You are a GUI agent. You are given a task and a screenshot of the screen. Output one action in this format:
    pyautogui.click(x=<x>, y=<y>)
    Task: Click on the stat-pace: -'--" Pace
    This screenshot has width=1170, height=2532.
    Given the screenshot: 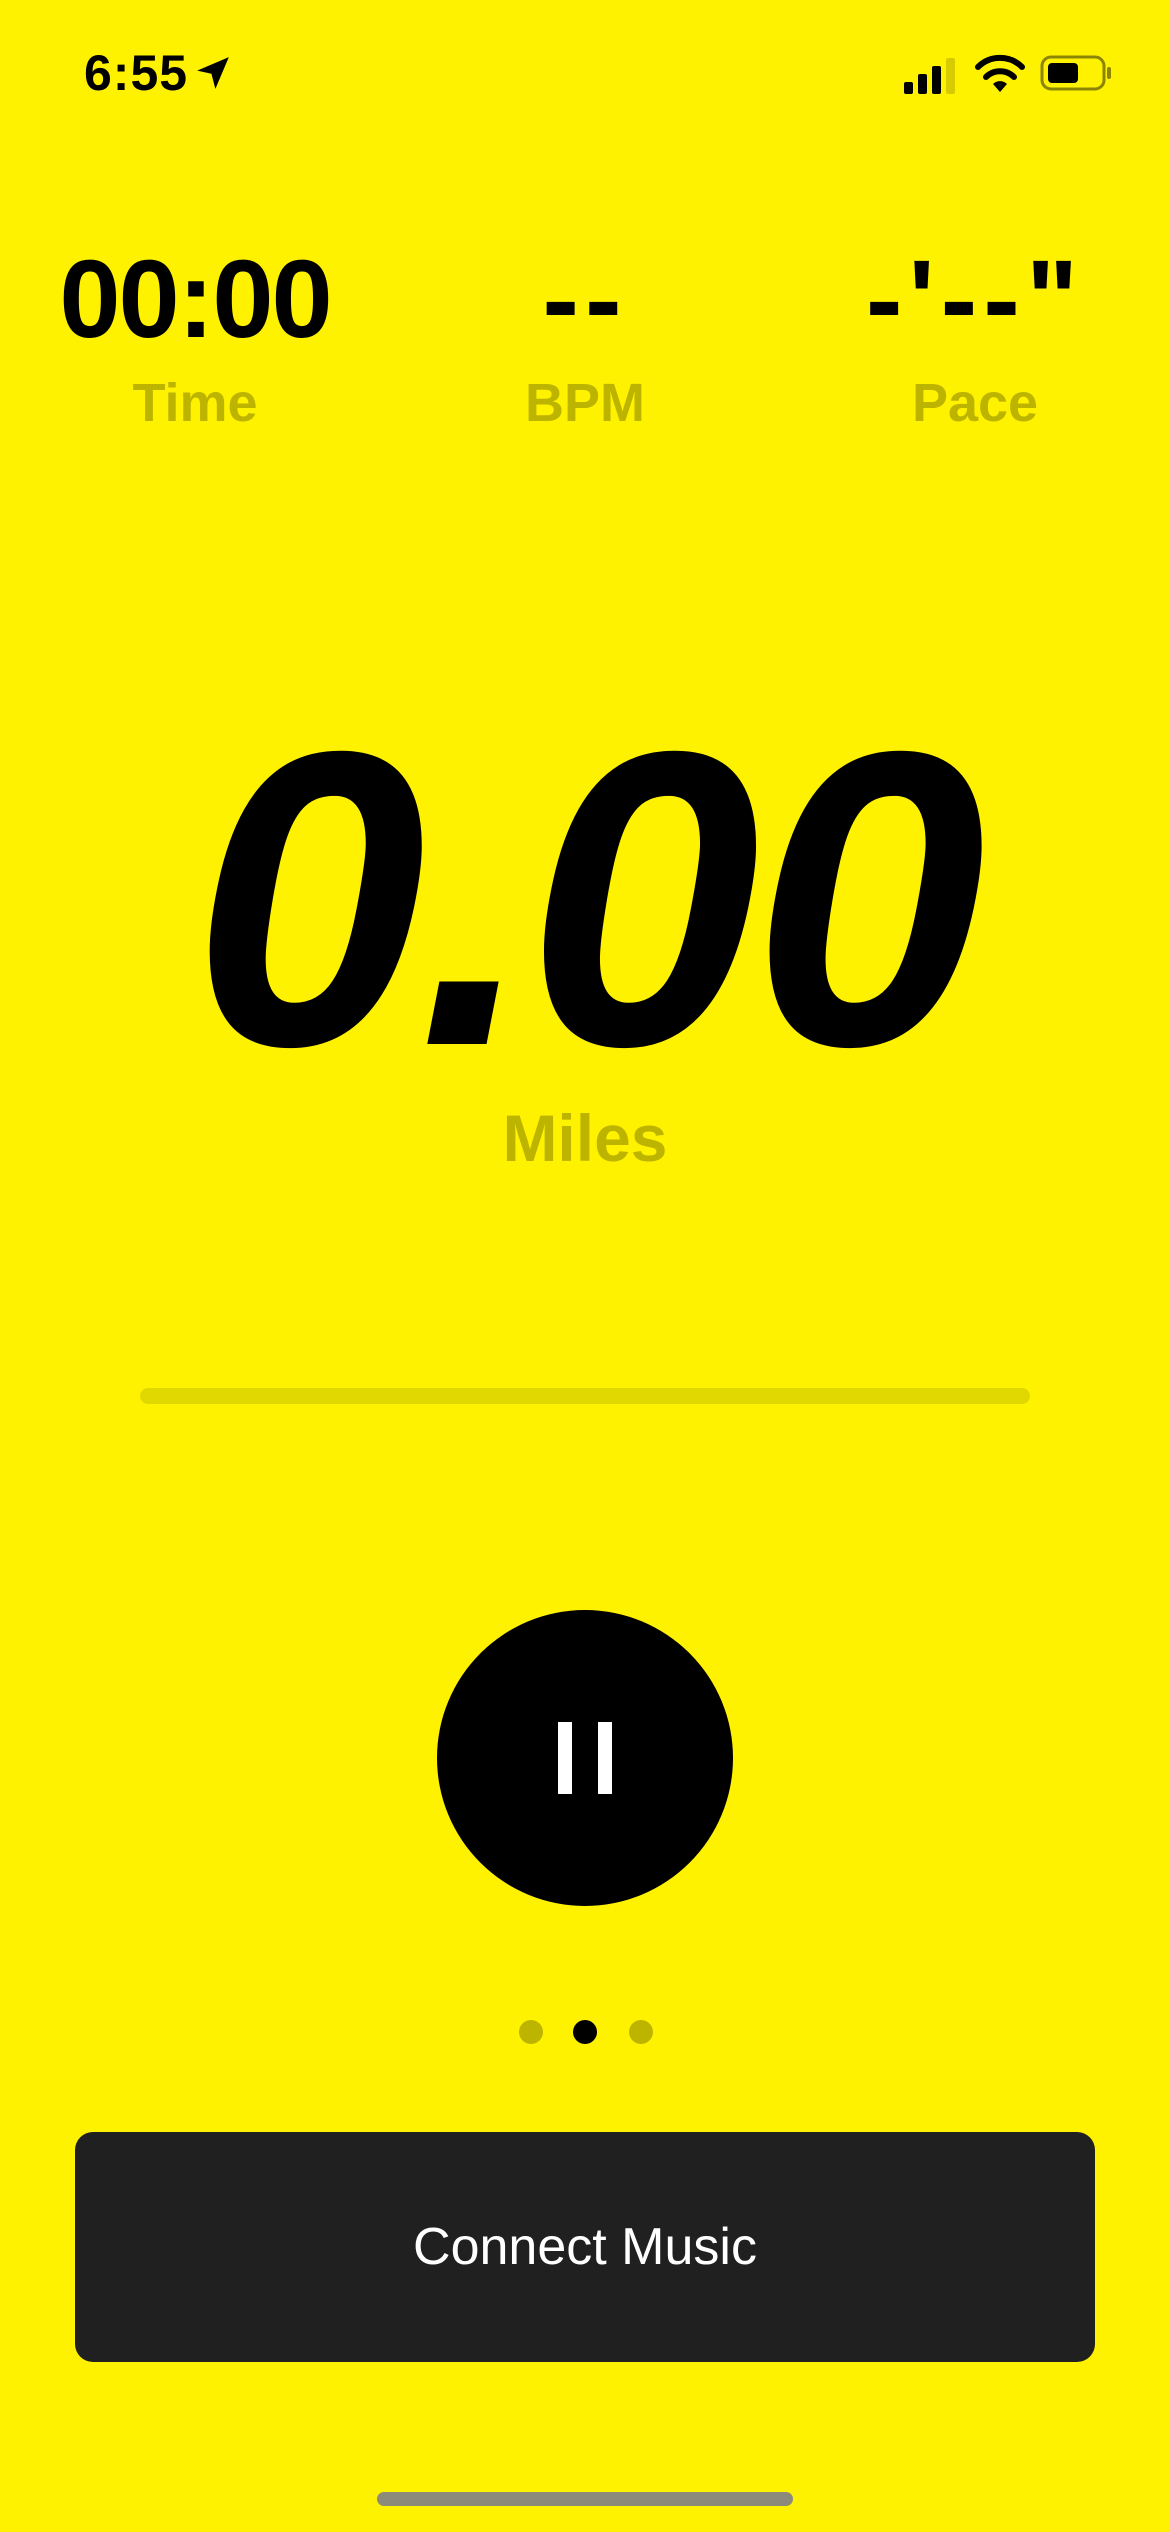 What is the action you would take?
    pyautogui.click(x=975, y=337)
    